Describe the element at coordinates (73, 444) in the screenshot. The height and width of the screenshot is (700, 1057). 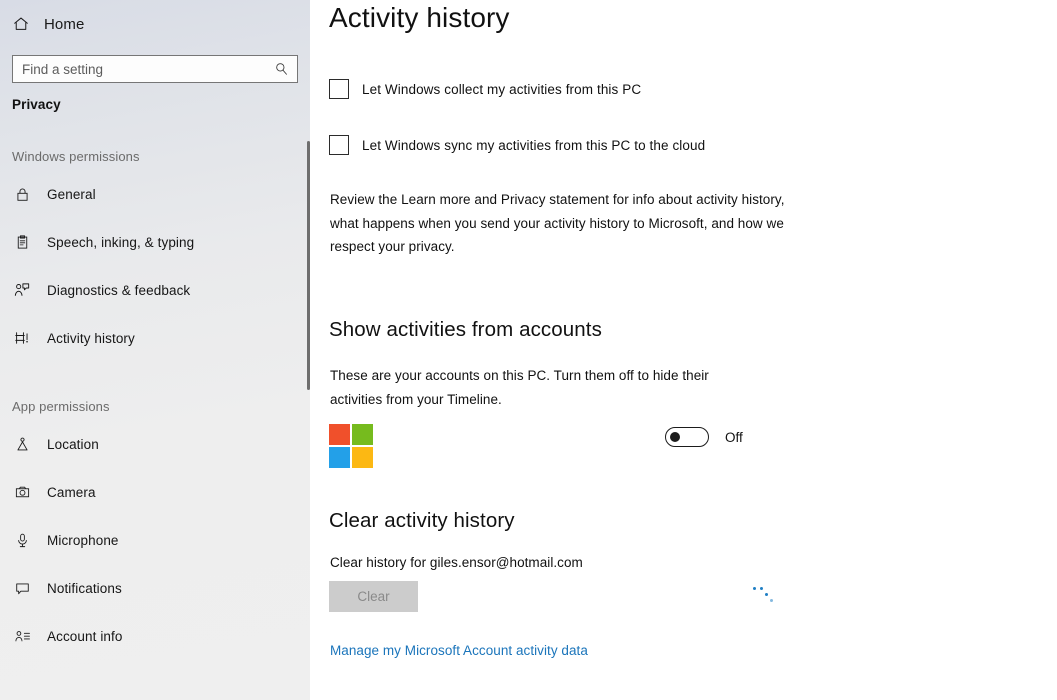
I see `sidebar-item-label: Location` at that location.